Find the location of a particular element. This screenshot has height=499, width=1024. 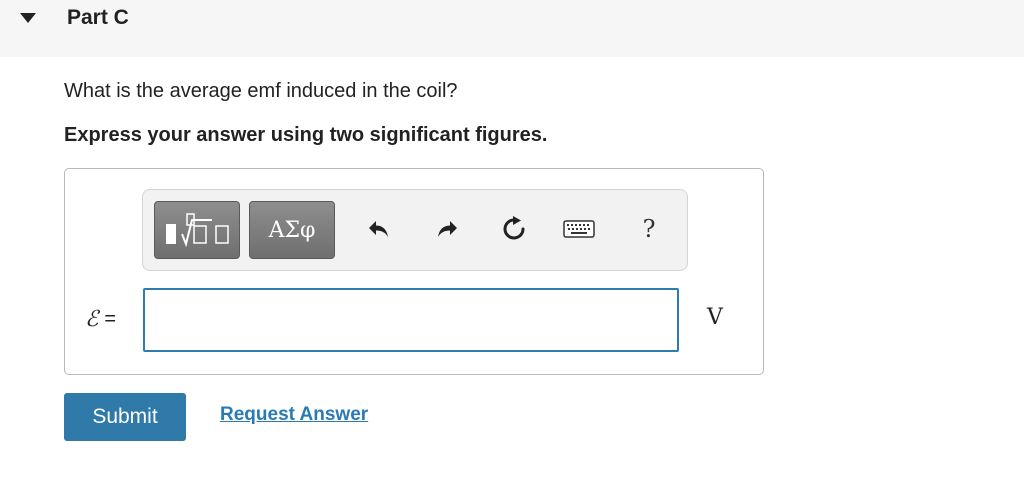

templates-button is located at coordinates (197, 230).